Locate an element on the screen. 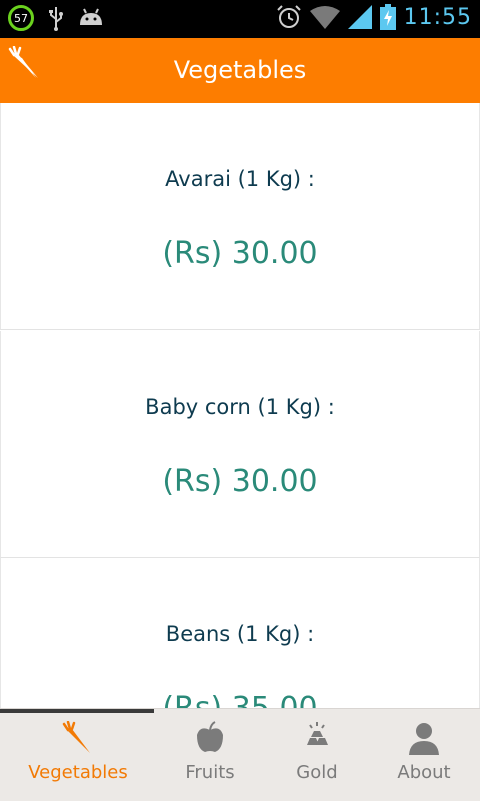 Image resolution: width=480 pixels, height=801 pixels. action-bar: Vegetables is located at coordinates (240, 70).